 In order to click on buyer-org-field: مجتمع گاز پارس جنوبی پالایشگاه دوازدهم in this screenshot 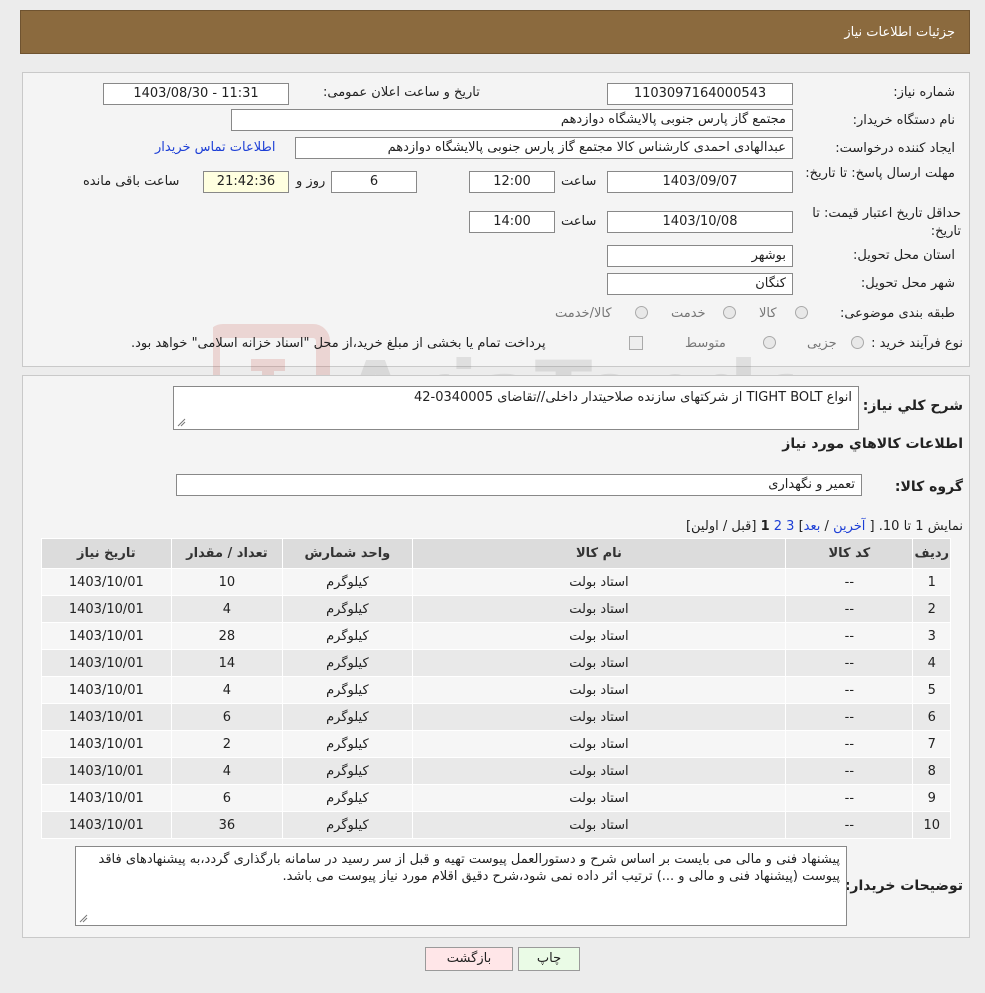, I will do `click(512, 120)`.